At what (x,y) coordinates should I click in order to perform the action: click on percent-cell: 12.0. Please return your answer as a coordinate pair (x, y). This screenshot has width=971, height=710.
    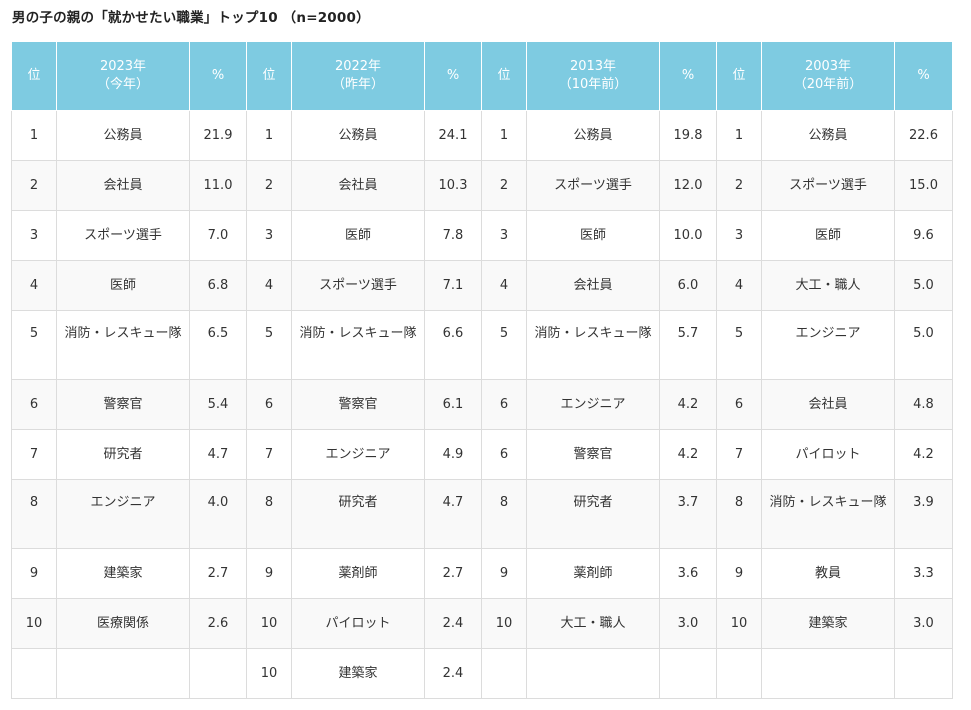
    Looking at the image, I should click on (688, 185).